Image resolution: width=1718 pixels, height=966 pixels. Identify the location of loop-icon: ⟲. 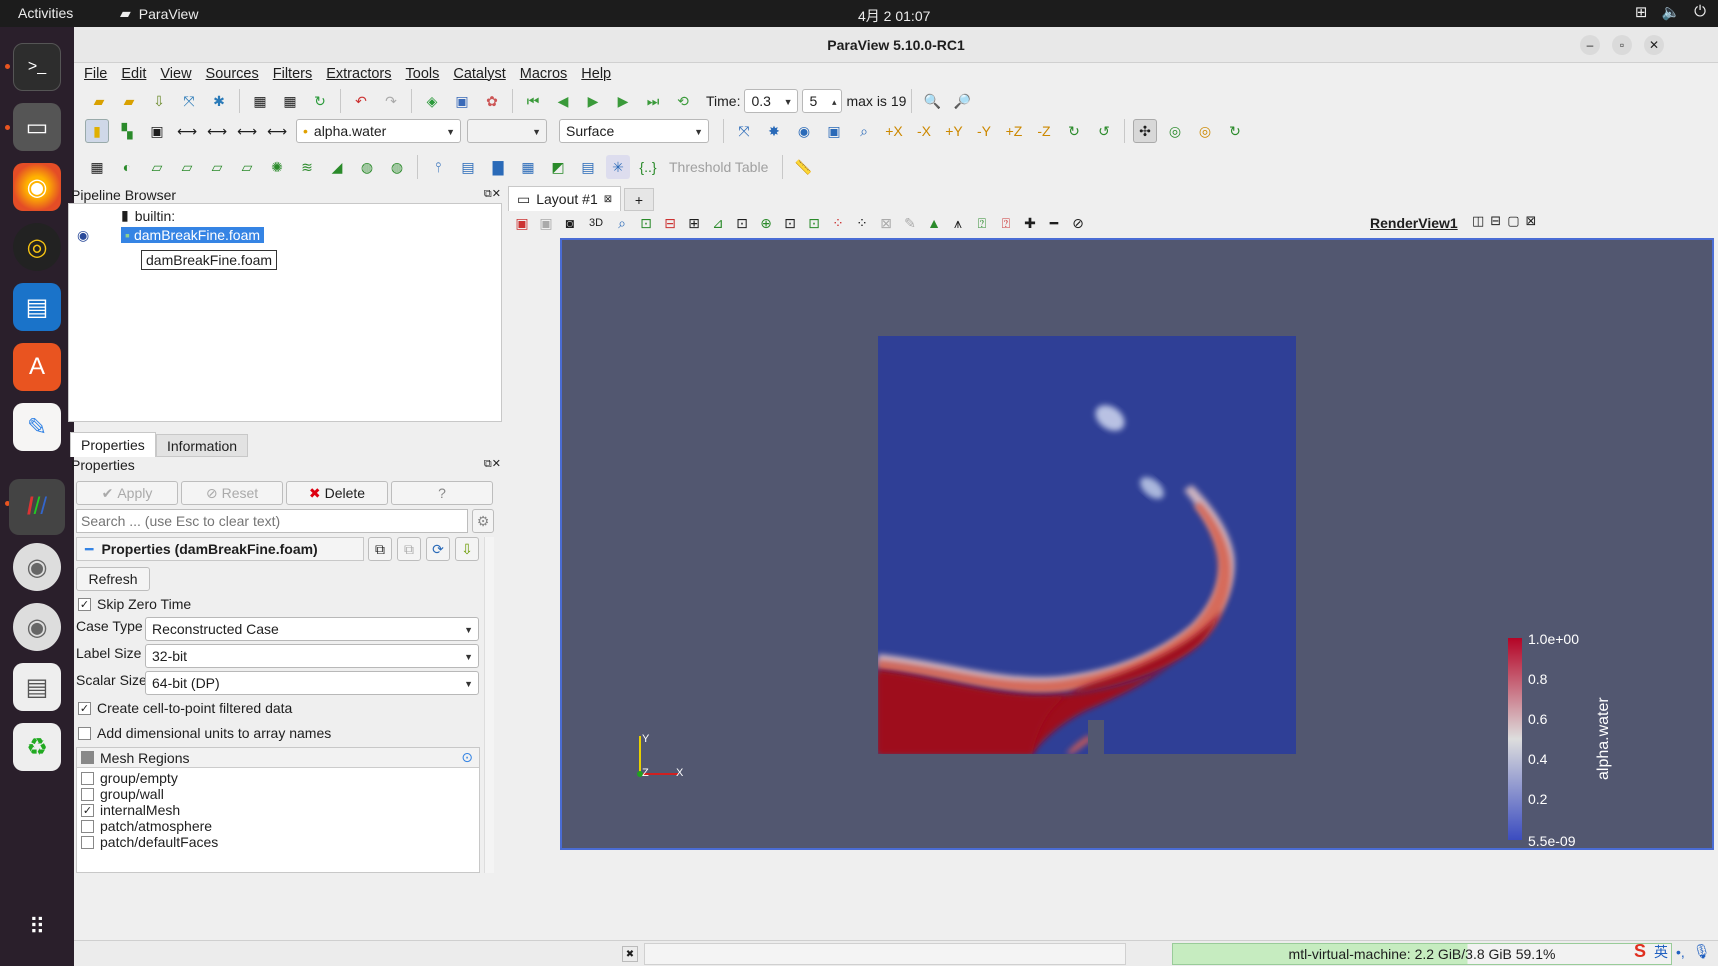
(683, 101).